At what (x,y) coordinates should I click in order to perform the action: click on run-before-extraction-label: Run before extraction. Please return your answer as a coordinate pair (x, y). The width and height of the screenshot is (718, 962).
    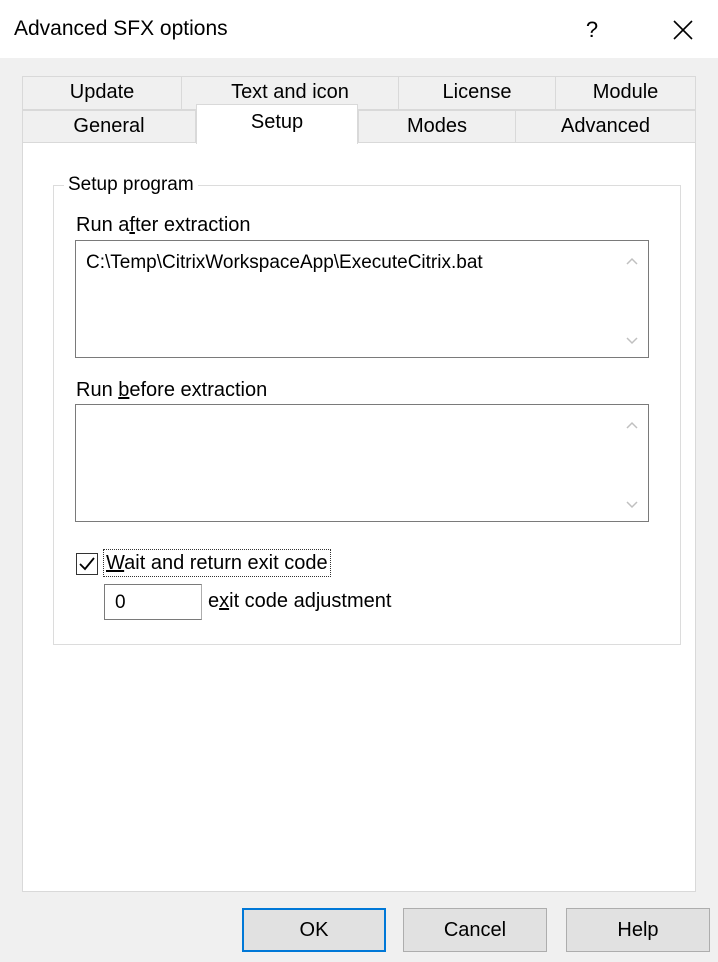
    Looking at the image, I should click on (171, 390).